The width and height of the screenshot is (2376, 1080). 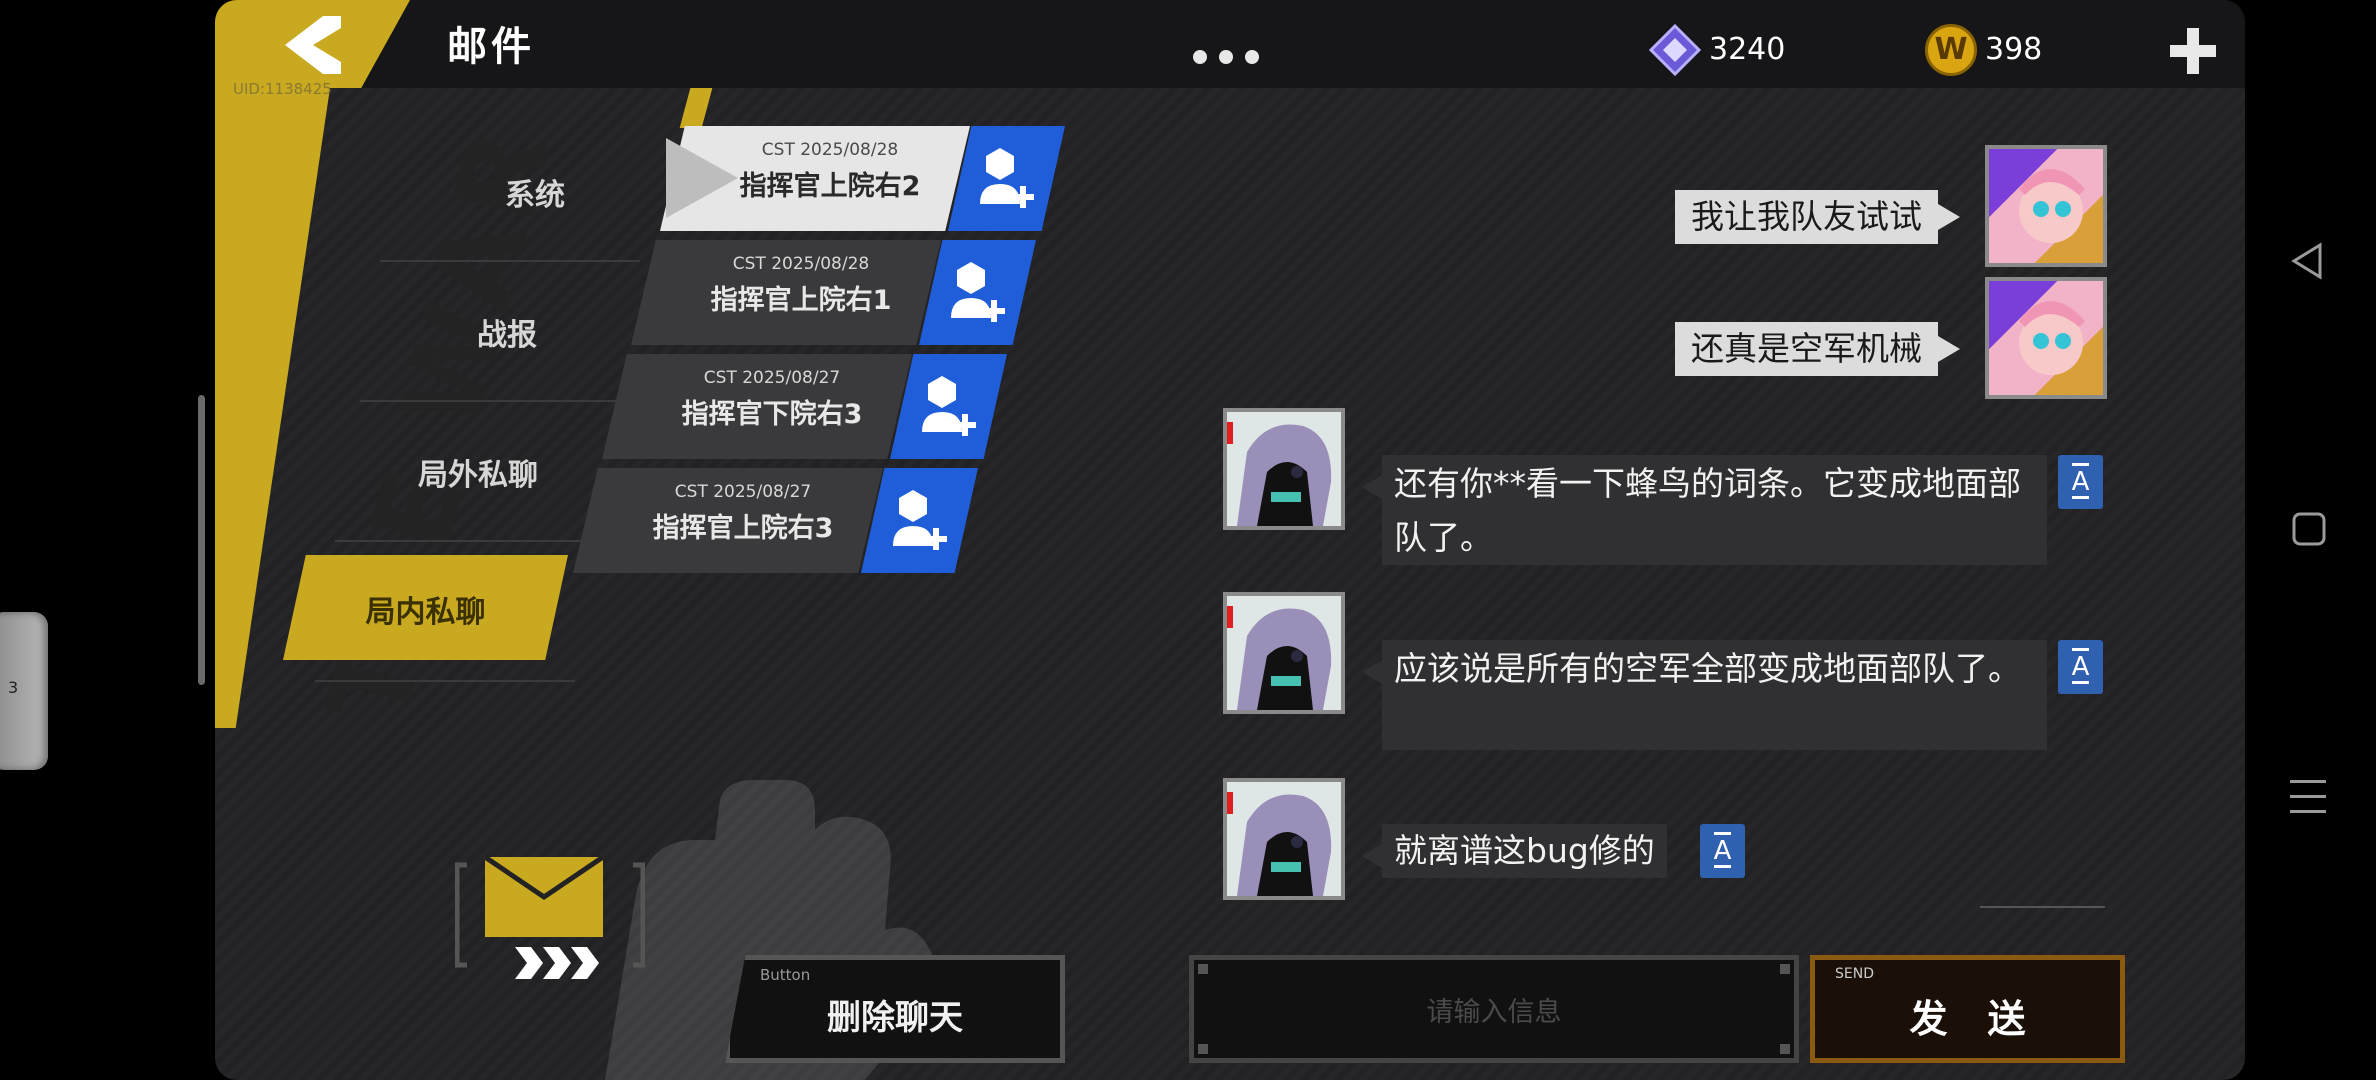 I want to click on add-currency-icon, so click(x=2193, y=51).